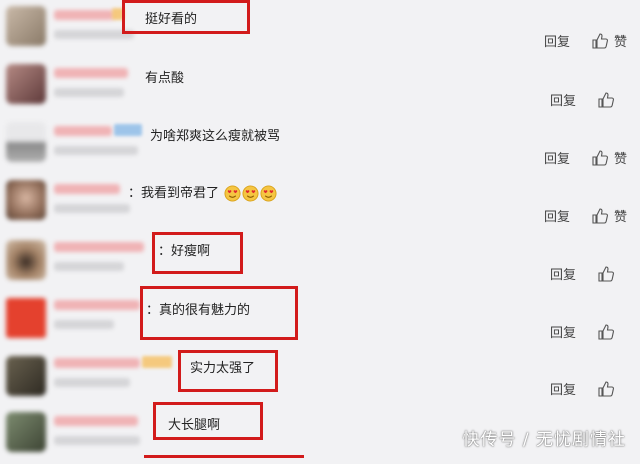 The image size is (640, 464). I want to click on comment-item: ：真的很有魅力的 回复, so click(320, 317).